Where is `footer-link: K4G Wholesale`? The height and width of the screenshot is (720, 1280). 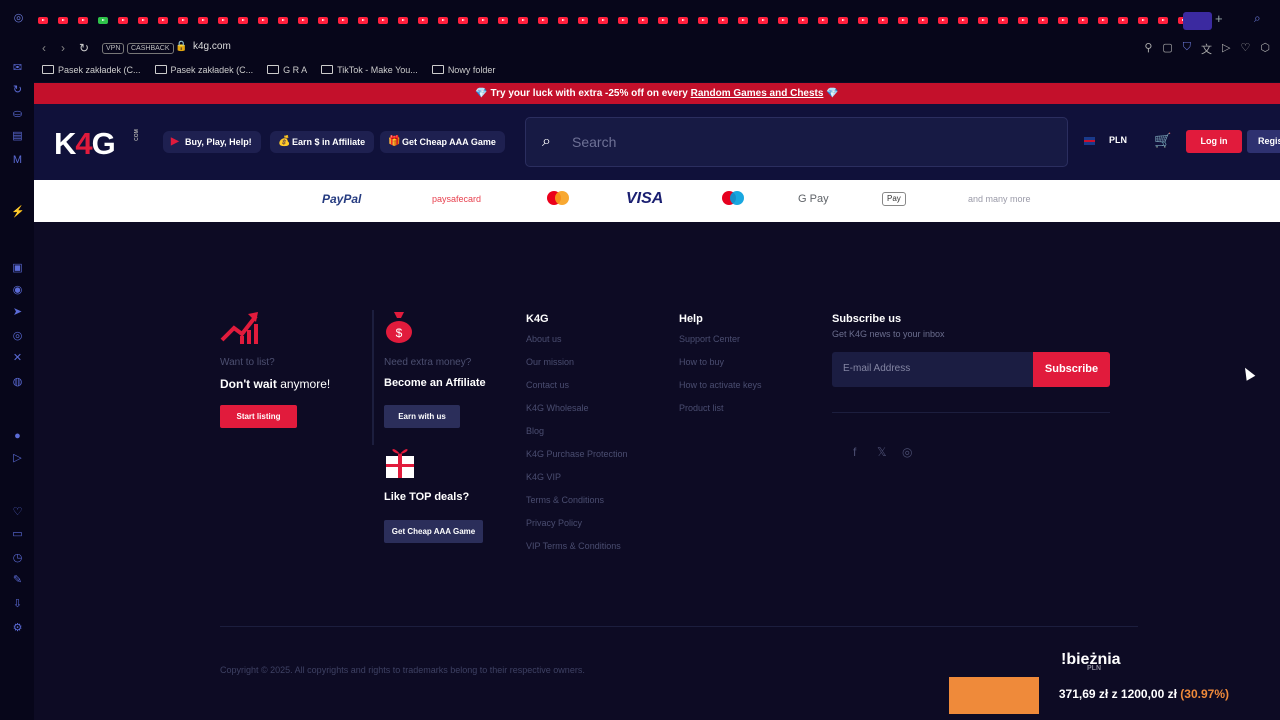 footer-link: K4G Wholesale is located at coordinates (577, 408).